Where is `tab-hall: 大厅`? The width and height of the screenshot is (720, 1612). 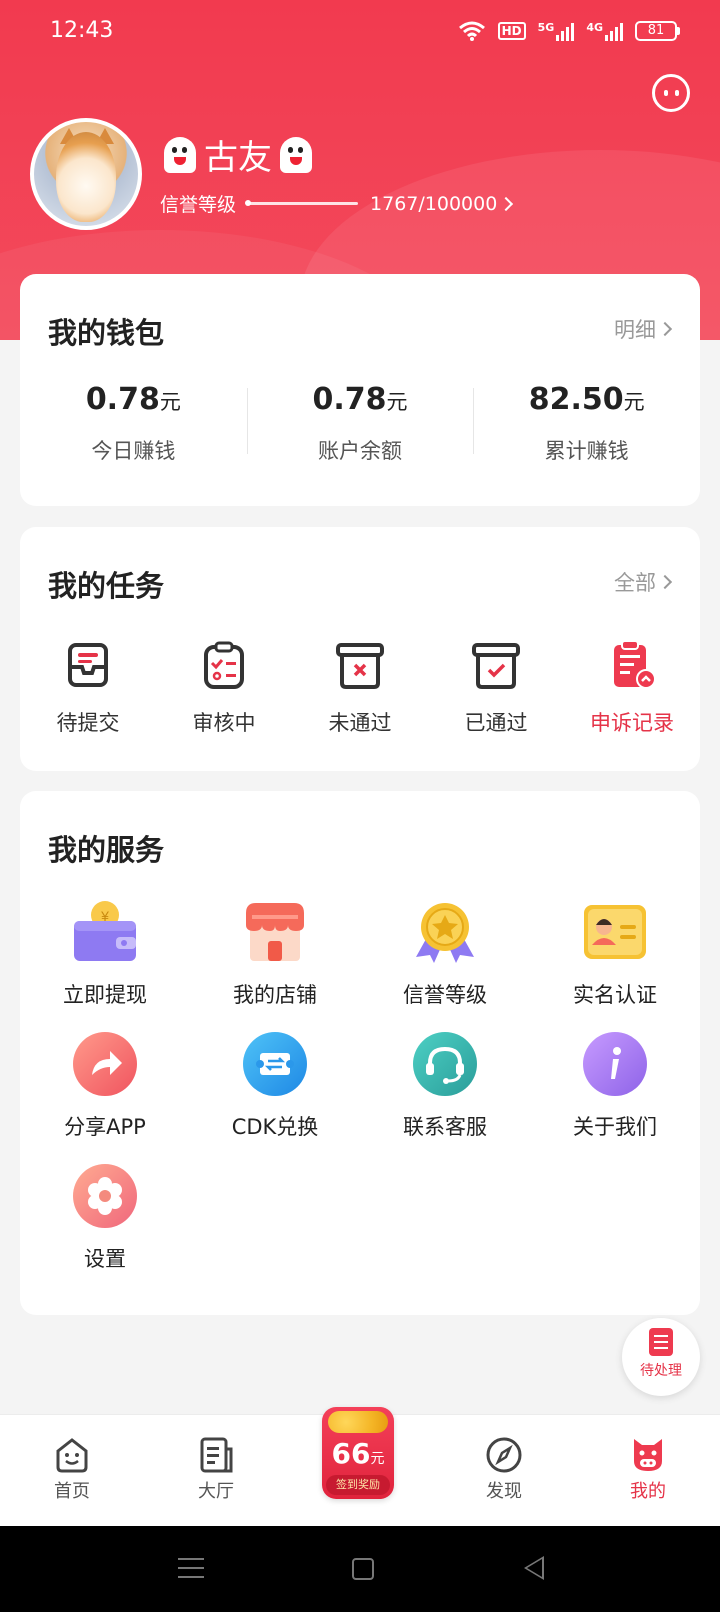
tab-hall: 大厅 is located at coordinates (216, 1470).